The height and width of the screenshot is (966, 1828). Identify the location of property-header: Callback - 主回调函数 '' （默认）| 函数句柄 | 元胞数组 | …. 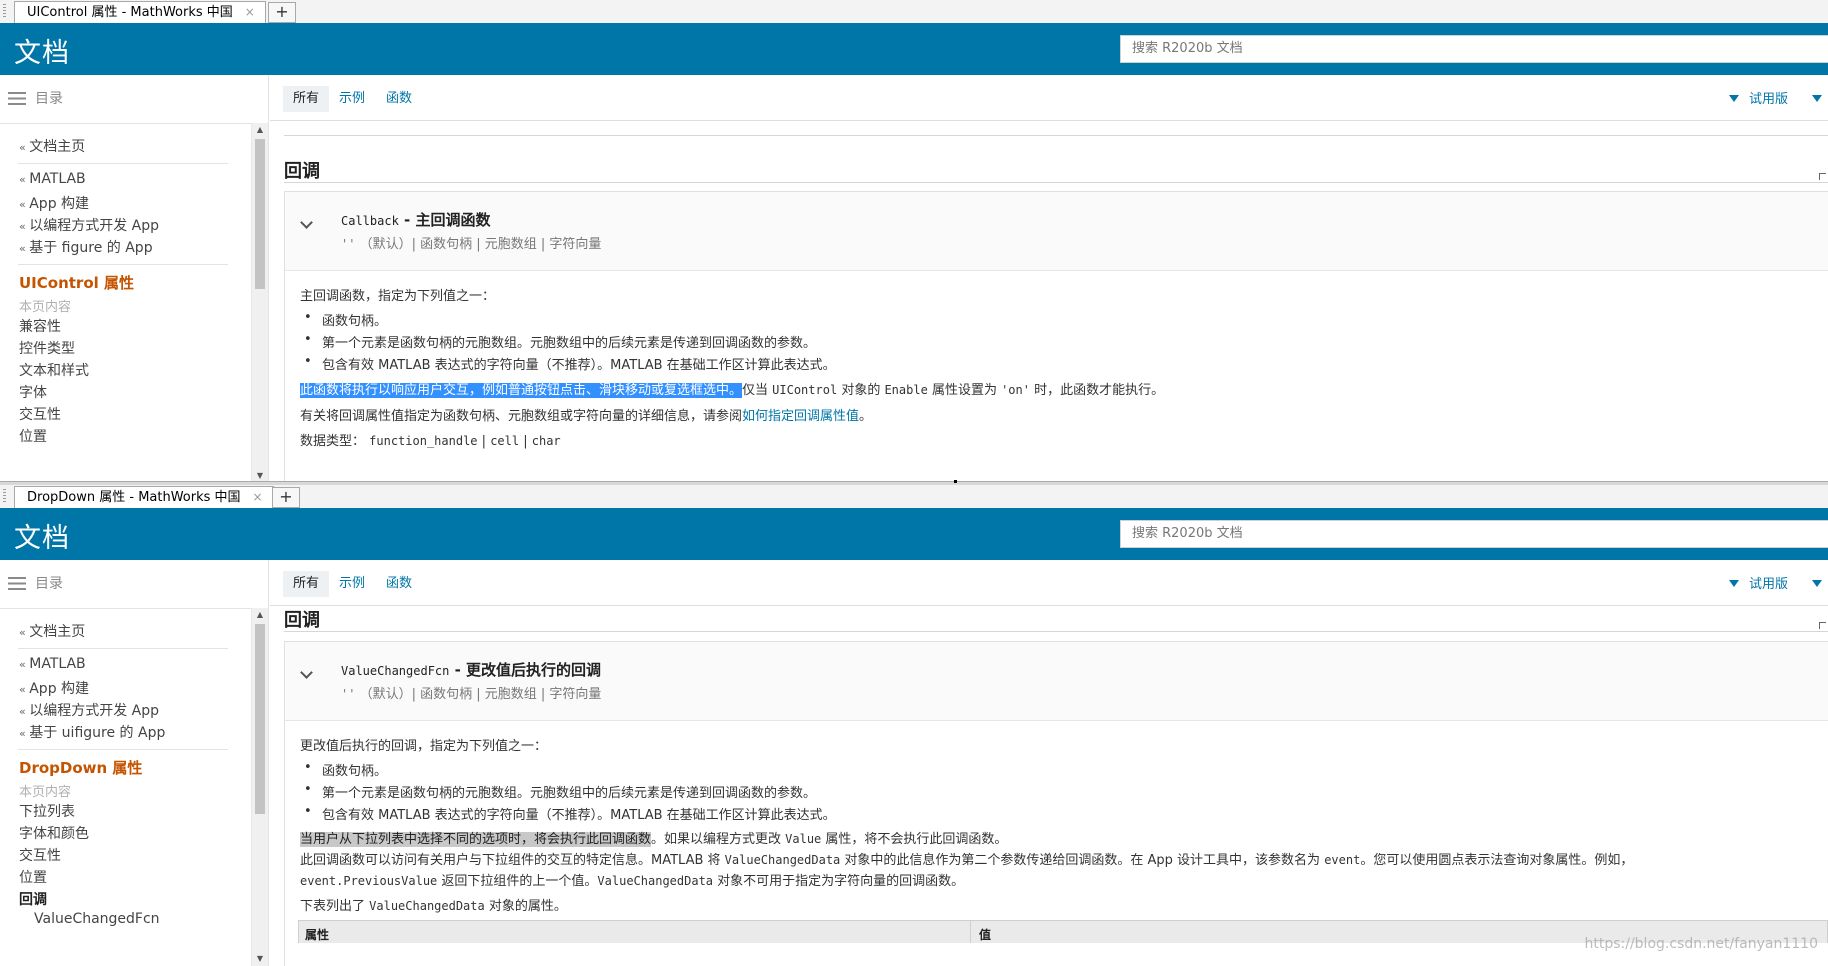
(1056, 231).